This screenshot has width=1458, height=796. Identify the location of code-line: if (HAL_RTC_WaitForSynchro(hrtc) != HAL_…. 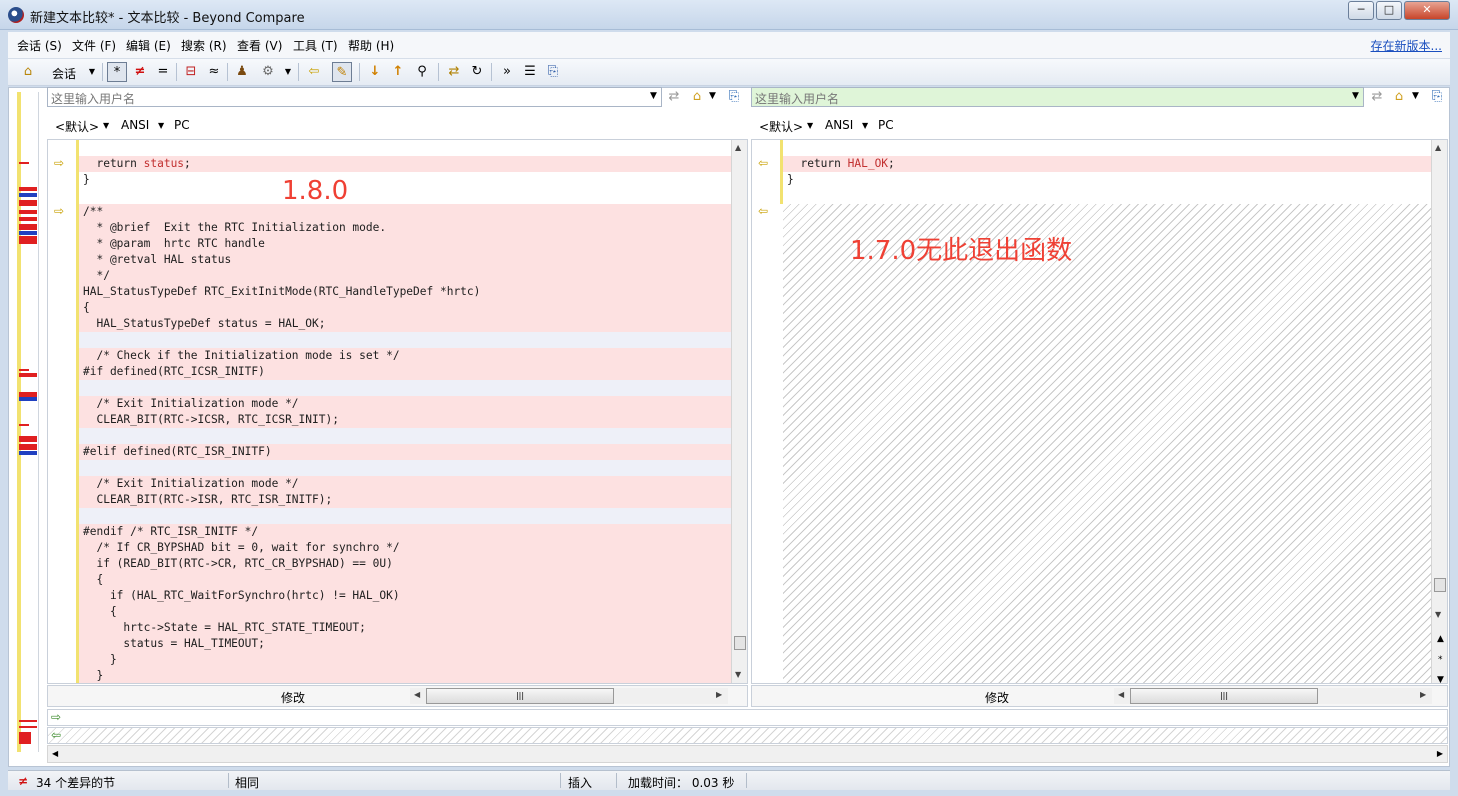
(405, 596).